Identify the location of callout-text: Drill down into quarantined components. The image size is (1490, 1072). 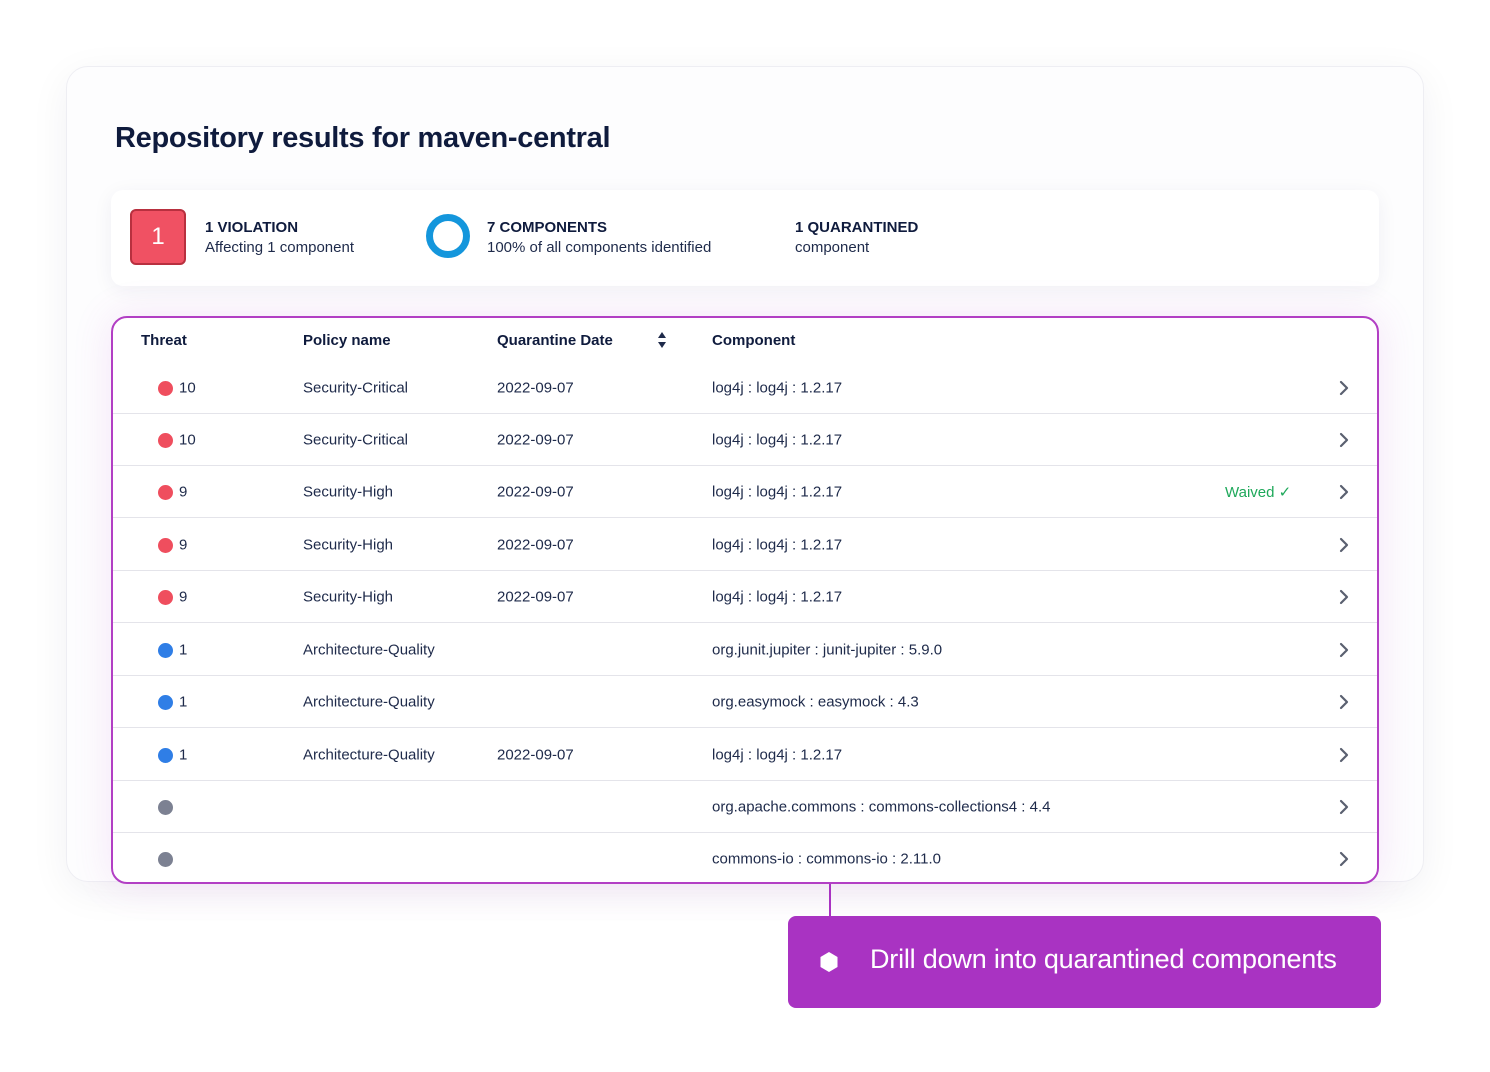
(1103, 959).